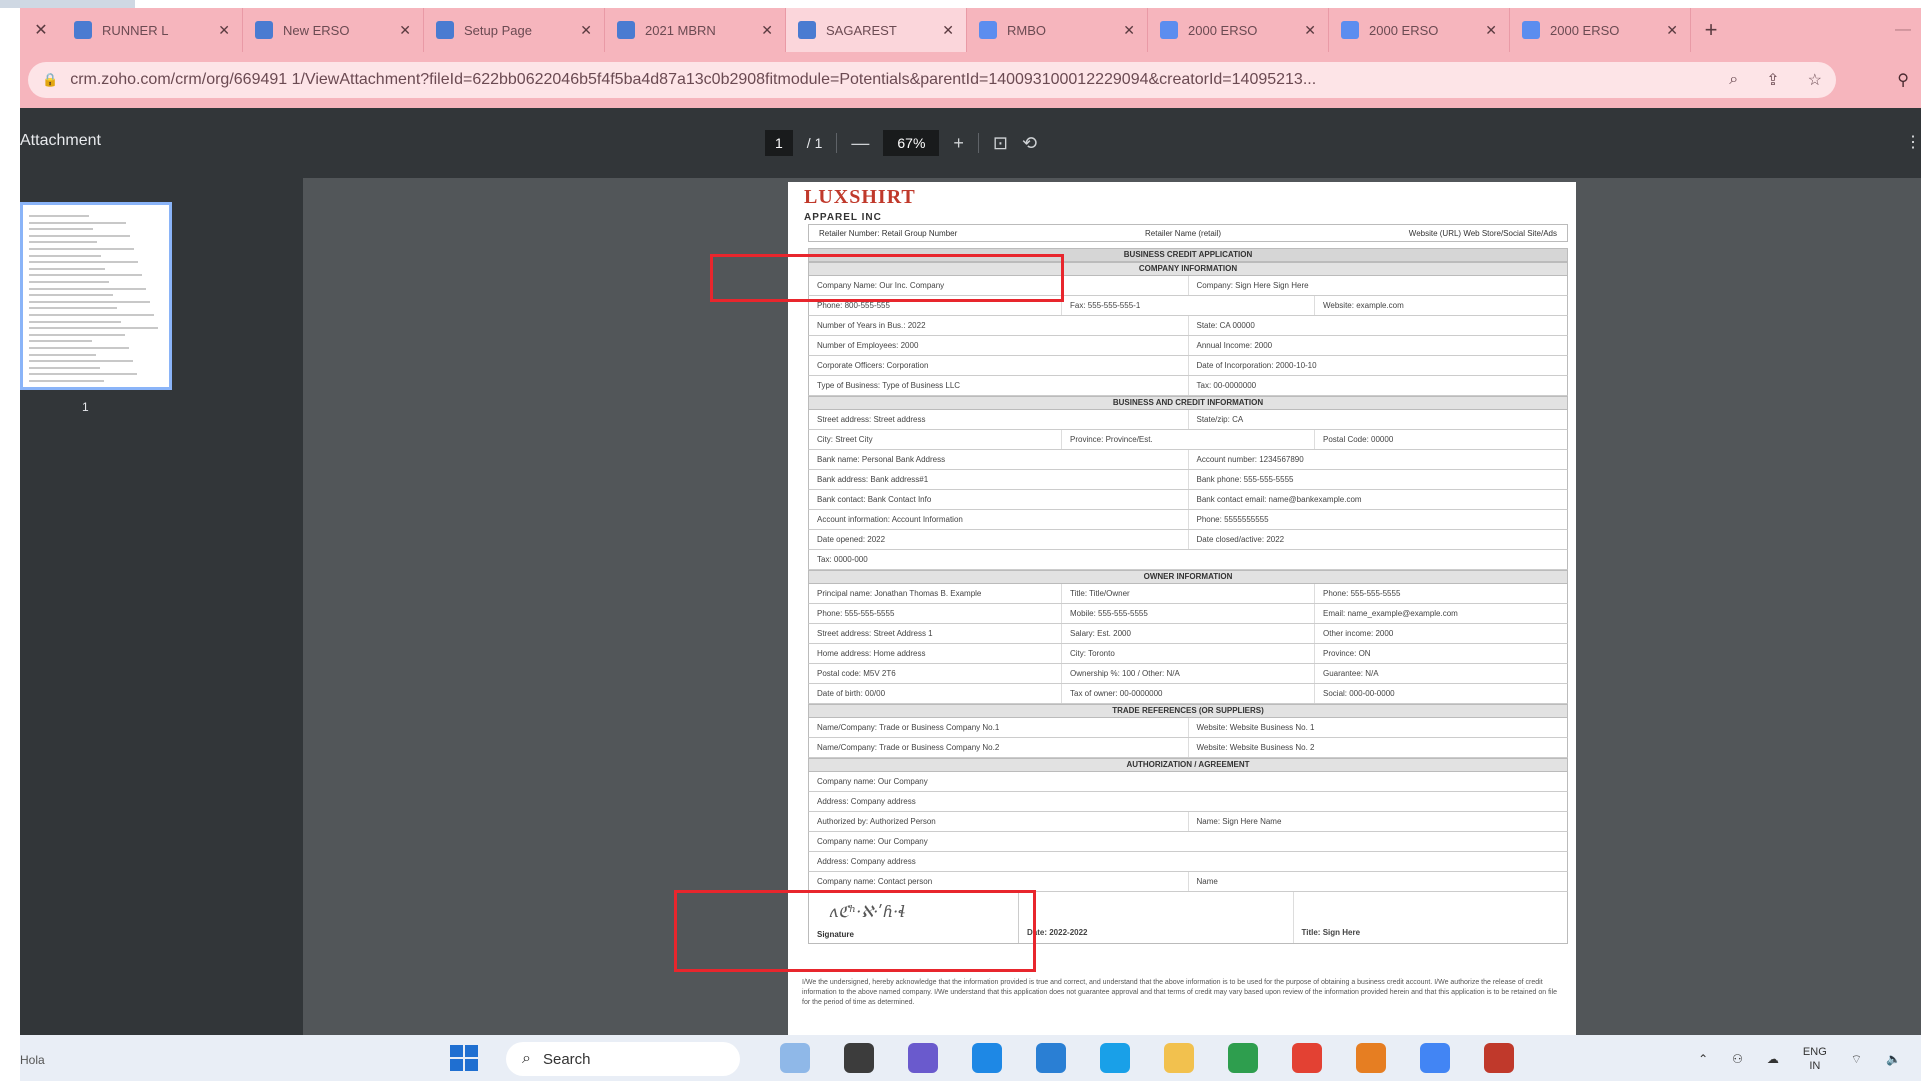 The height and width of the screenshot is (1081, 1921). I want to click on browser-tab: 2021 MBRN ✕, so click(695, 30).